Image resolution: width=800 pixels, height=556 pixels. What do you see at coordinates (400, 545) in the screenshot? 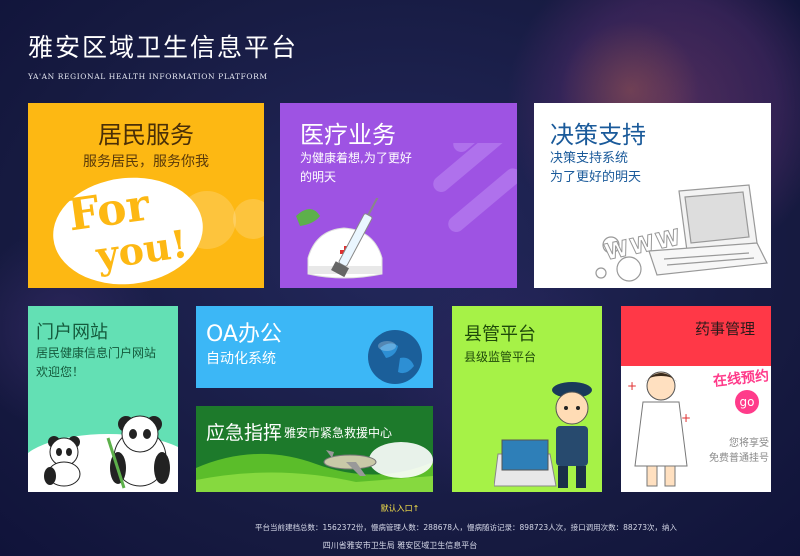
I see `copyright: 四川省雅安市卫生局 雅安区域卫生信息平台` at bounding box center [400, 545].